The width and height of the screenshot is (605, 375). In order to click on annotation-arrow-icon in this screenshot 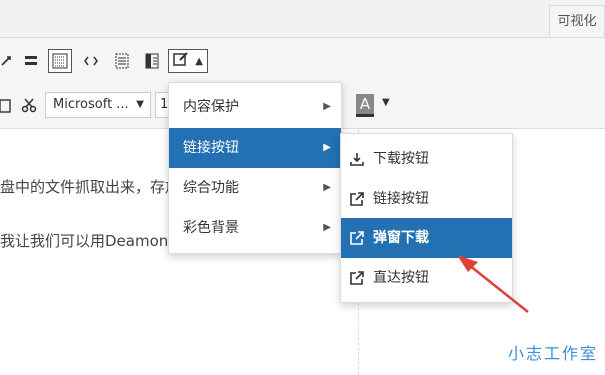, I will do `click(493, 284)`.